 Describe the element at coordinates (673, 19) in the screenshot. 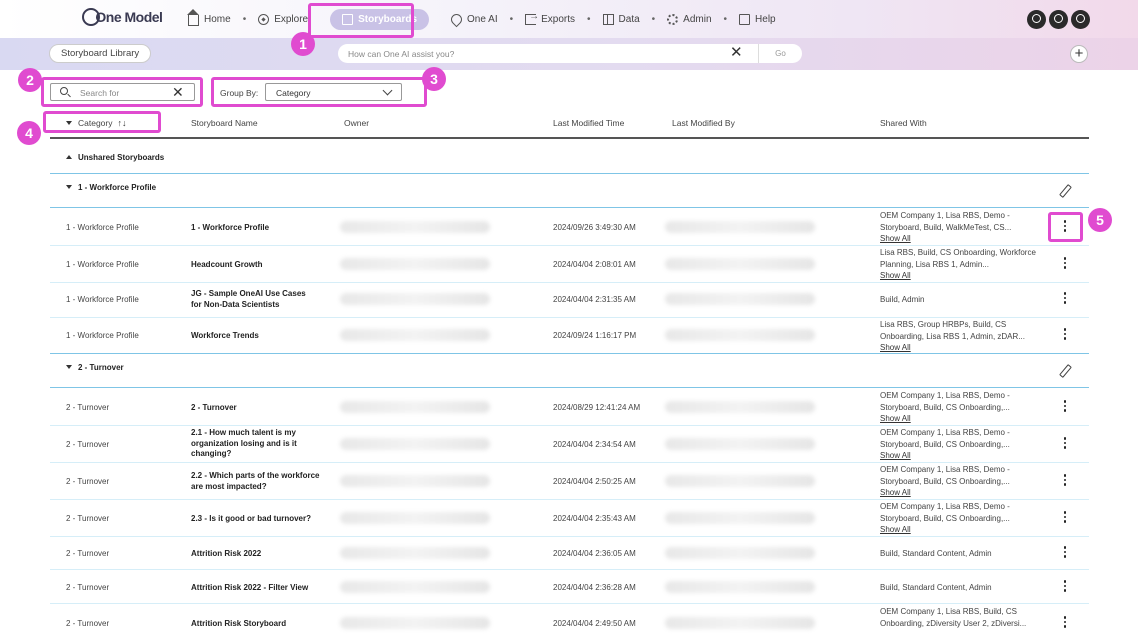

I see `gear-icon` at that location.